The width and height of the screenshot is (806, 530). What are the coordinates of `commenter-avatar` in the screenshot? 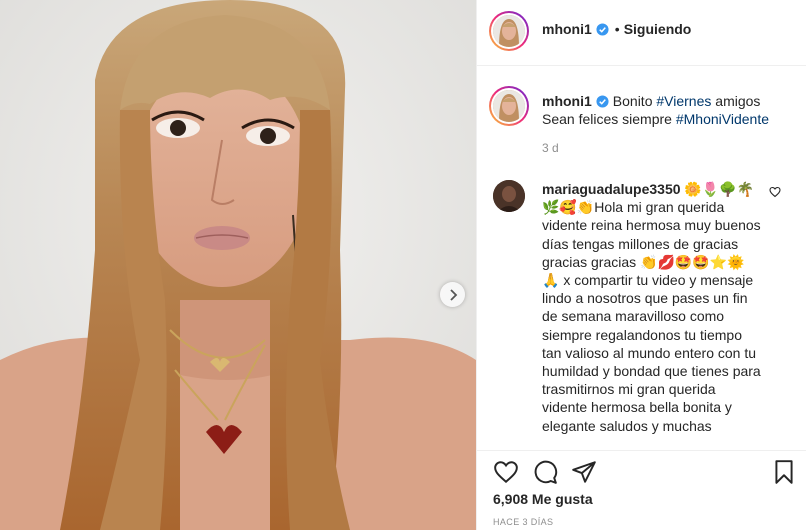 It's located at (509, 196).